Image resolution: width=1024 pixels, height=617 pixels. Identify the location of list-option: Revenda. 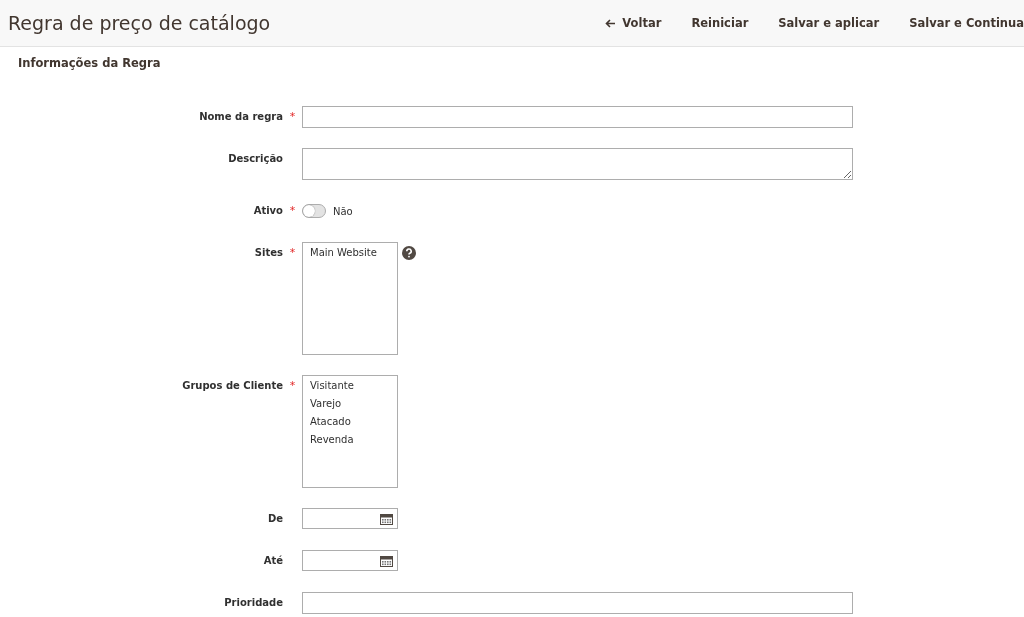
(350, 439).